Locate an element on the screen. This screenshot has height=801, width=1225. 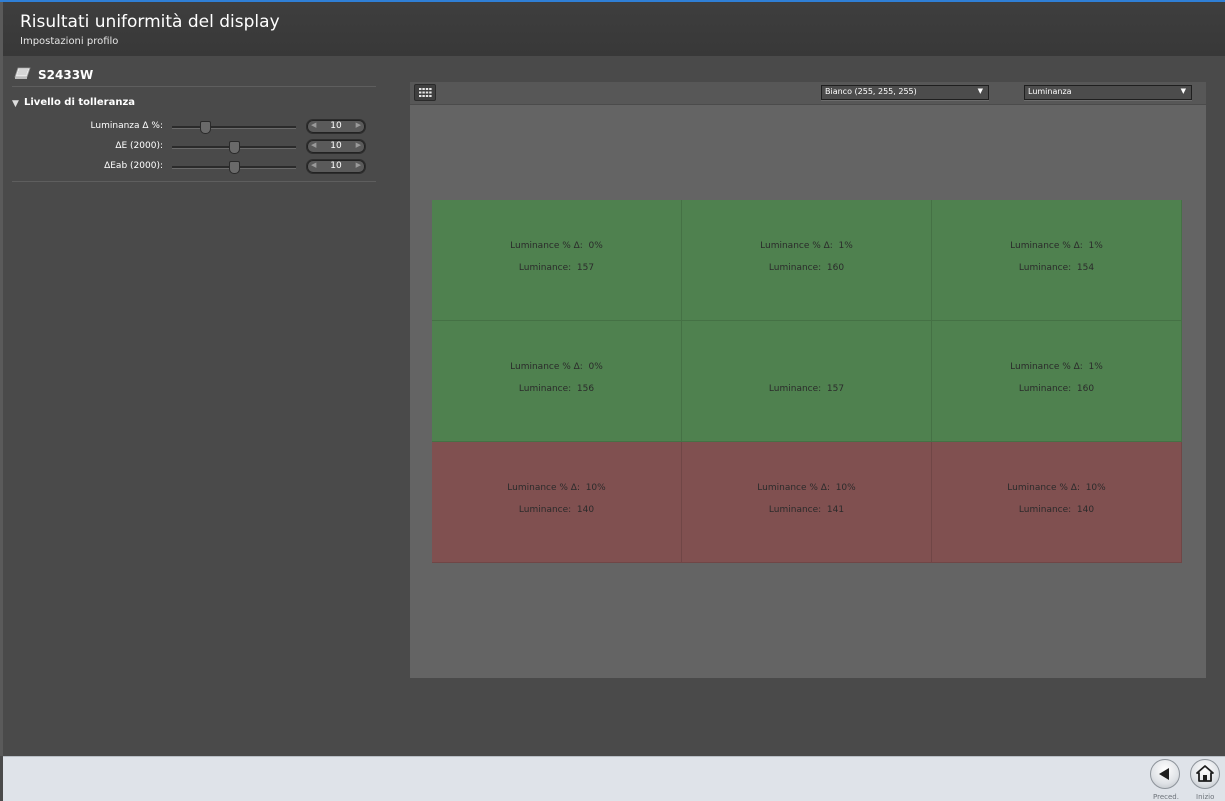
grid-cell: Luminance % Δ: 1% Luminance: 154 is located at coordinates (1057, 260).